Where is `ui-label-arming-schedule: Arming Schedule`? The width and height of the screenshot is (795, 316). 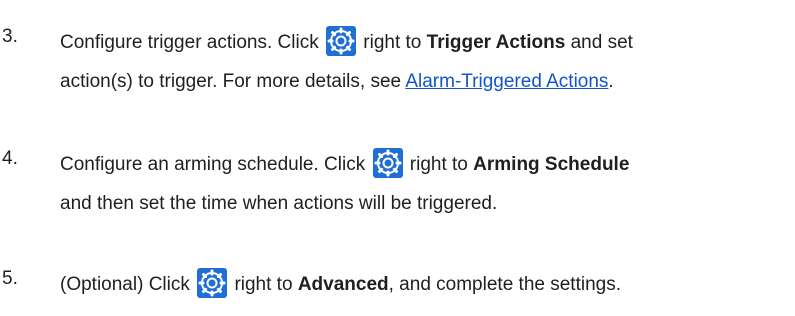
ui-label-arming-schedule: Arming Schedule is located at coordinates (551, 164).